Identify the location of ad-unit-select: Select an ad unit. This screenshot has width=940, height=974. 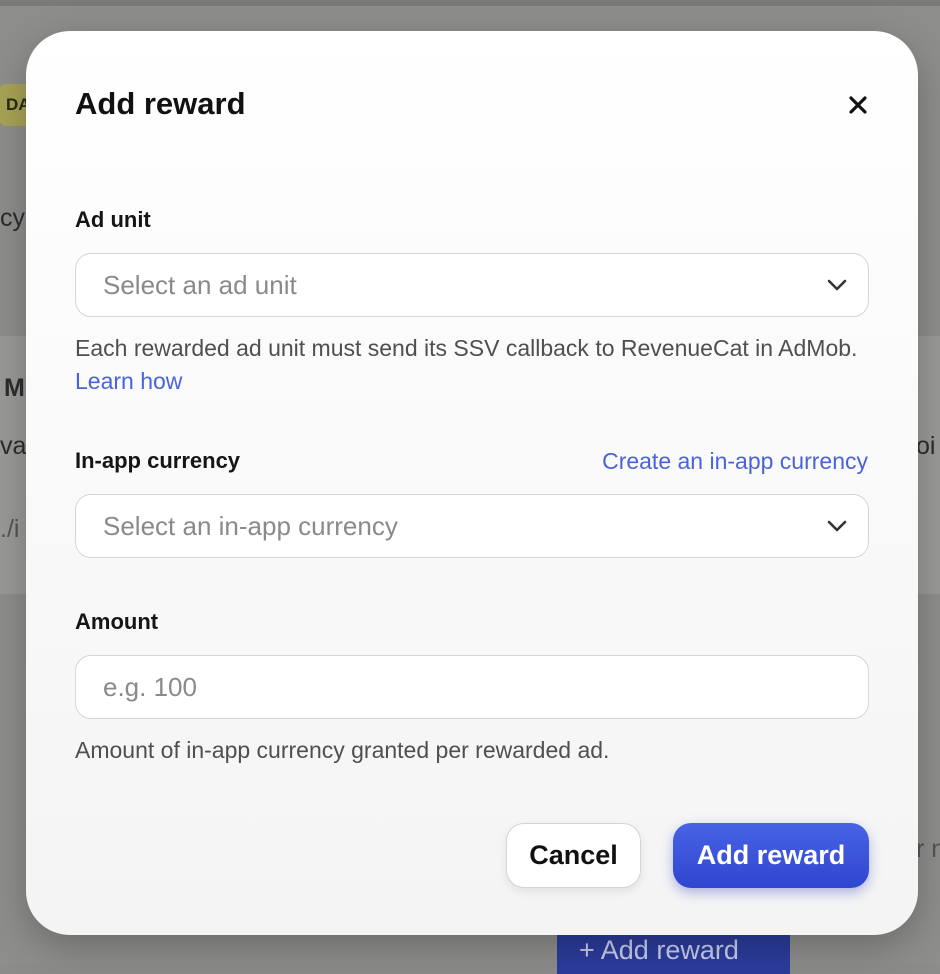
(472, 285).